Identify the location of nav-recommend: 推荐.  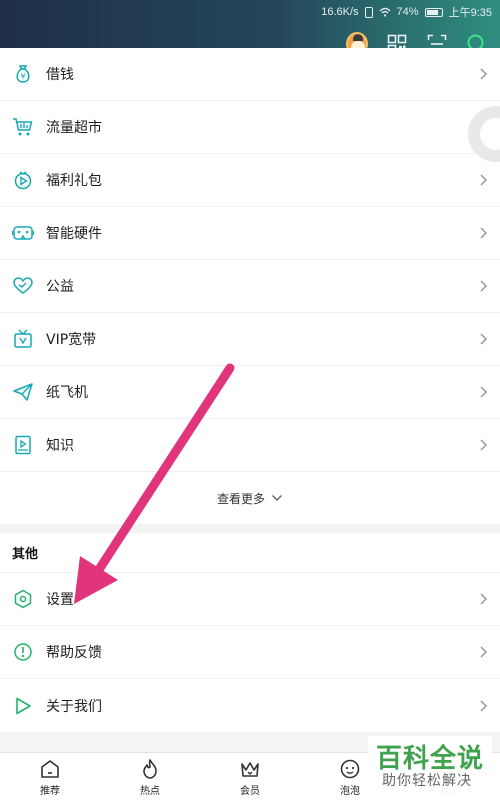
(50, 776).